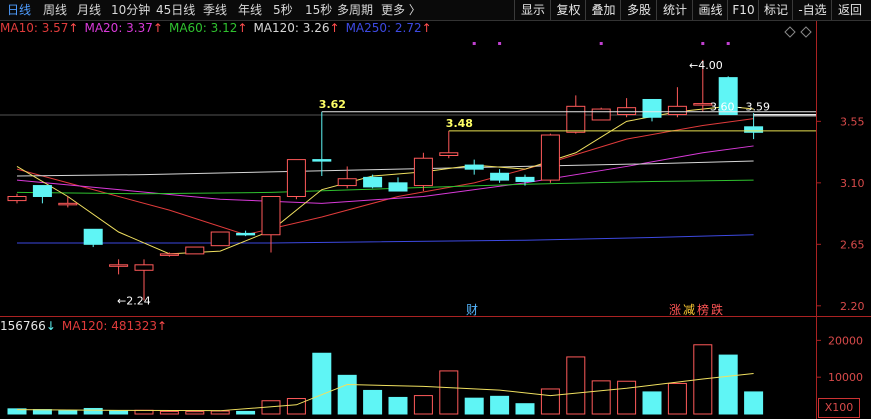  What do you see at coordinates (472, 309) in the screenshot?
I see `finance-badge: 财` at bounding box center [472, 309].